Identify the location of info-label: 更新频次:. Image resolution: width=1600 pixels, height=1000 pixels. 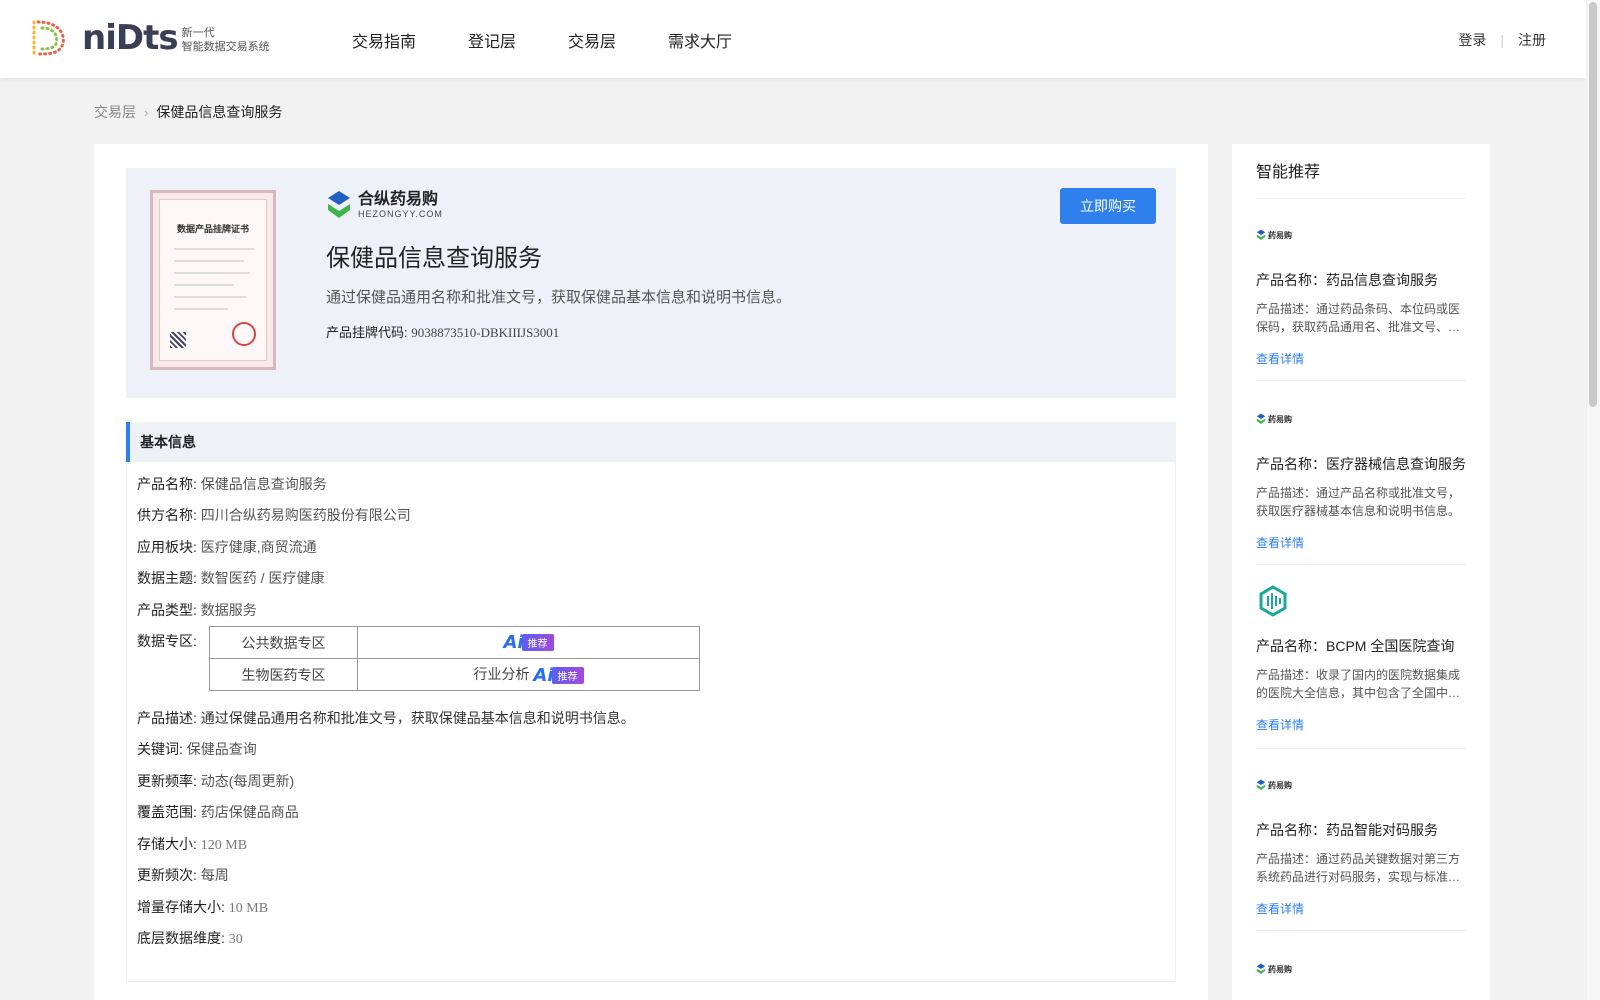
(167, 875).